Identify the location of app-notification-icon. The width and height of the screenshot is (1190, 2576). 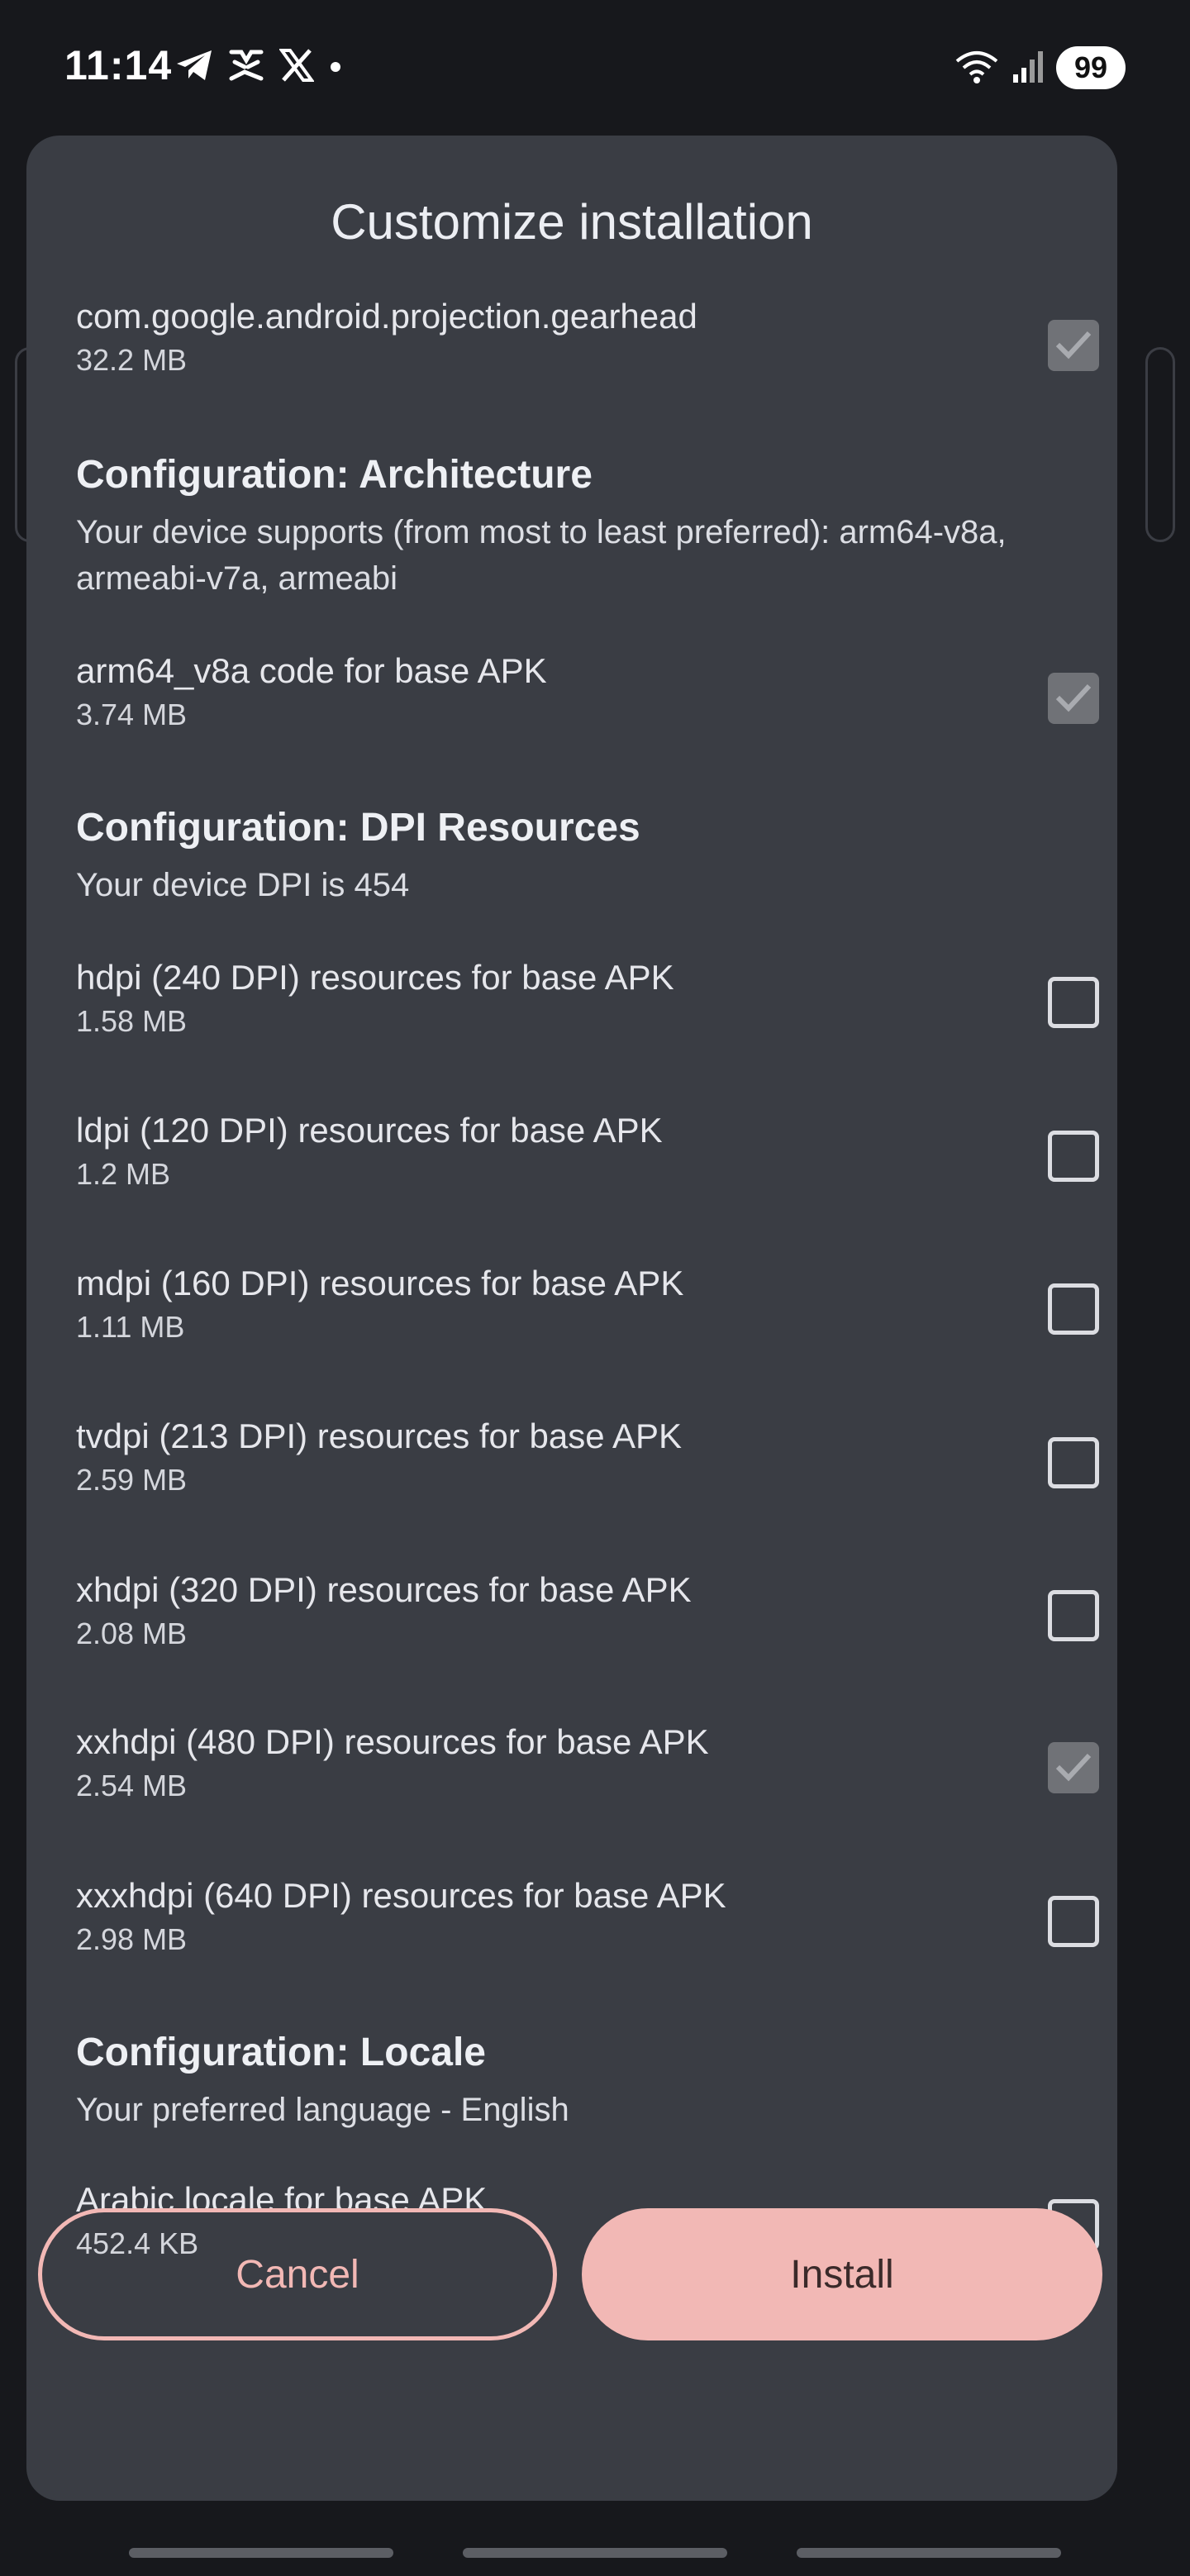
(246, 66).